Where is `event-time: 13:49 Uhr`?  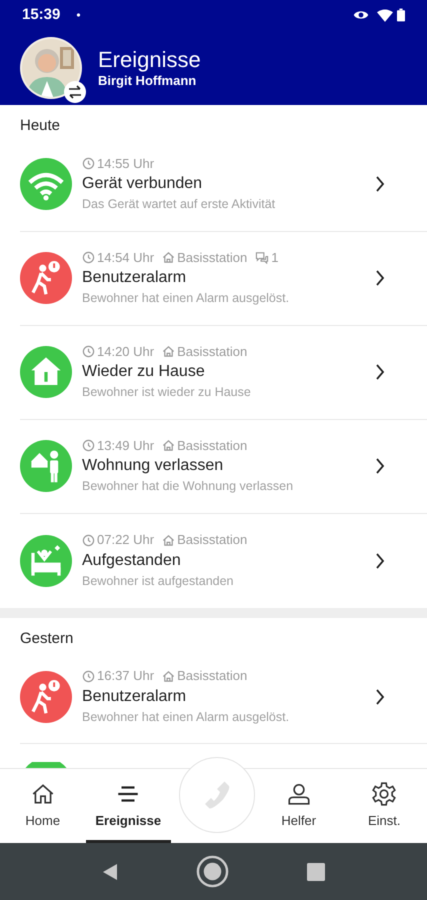
event-time: 13:49 Uhr is located at coordinates (125, 445).